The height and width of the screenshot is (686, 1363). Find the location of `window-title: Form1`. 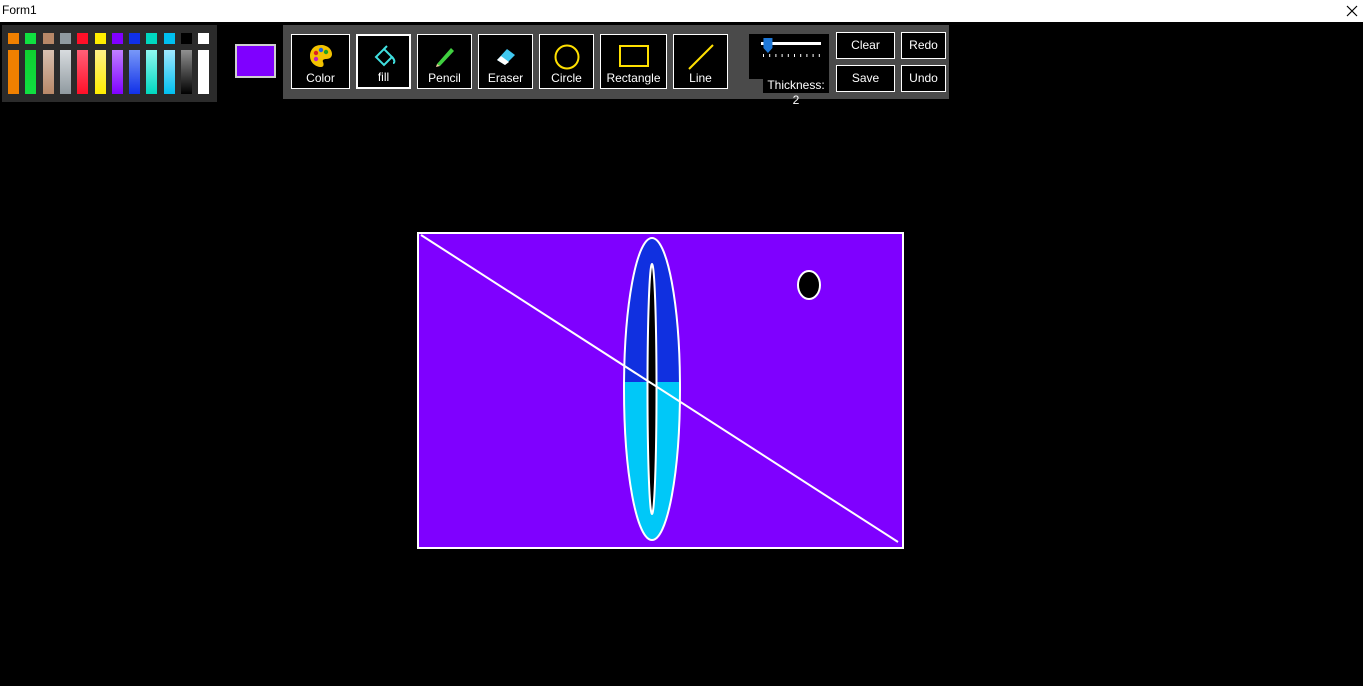

window-title: Form1 is located at coordinates (19, 10).